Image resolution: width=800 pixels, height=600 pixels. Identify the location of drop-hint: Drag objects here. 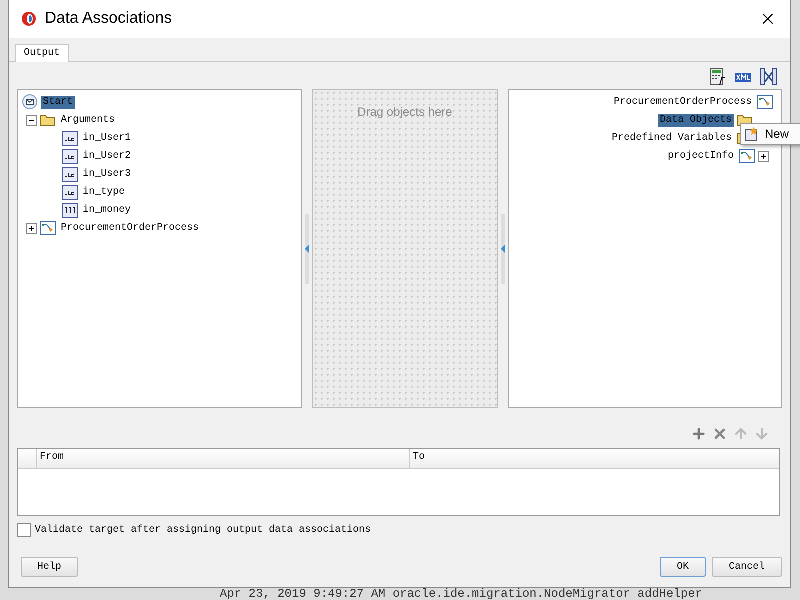
(405, 112).